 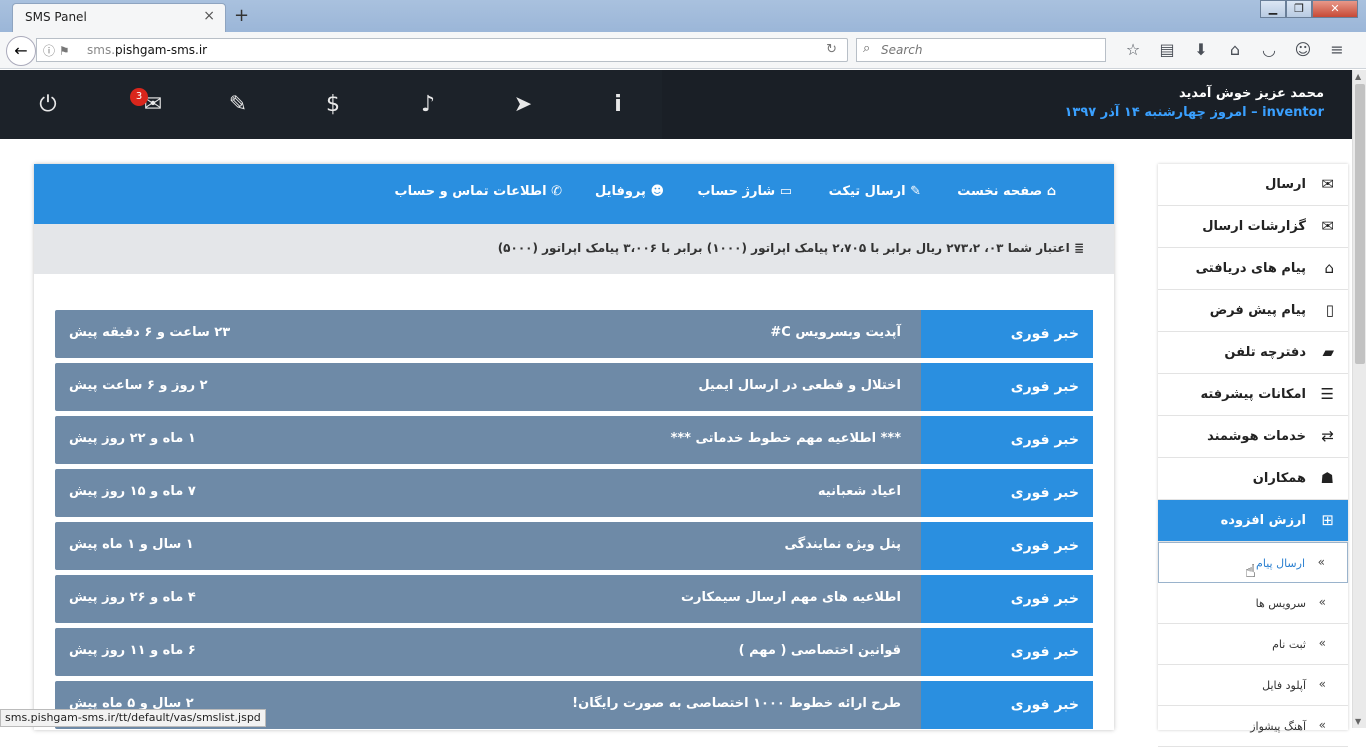 I want to click on submenu-item-upload: » آپلود فایل, so click(x=1253, y=685).